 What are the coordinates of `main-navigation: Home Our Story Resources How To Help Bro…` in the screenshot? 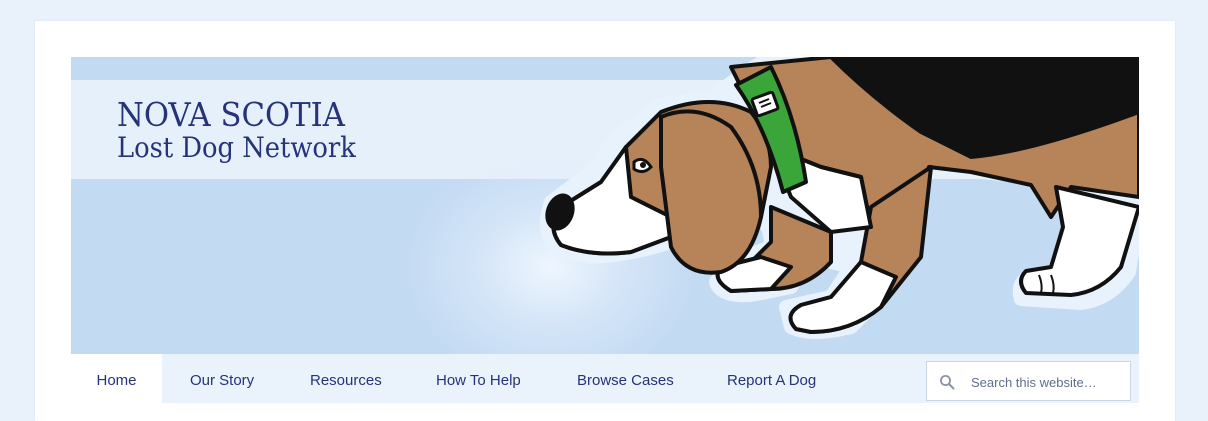 It's located at (605, 378).